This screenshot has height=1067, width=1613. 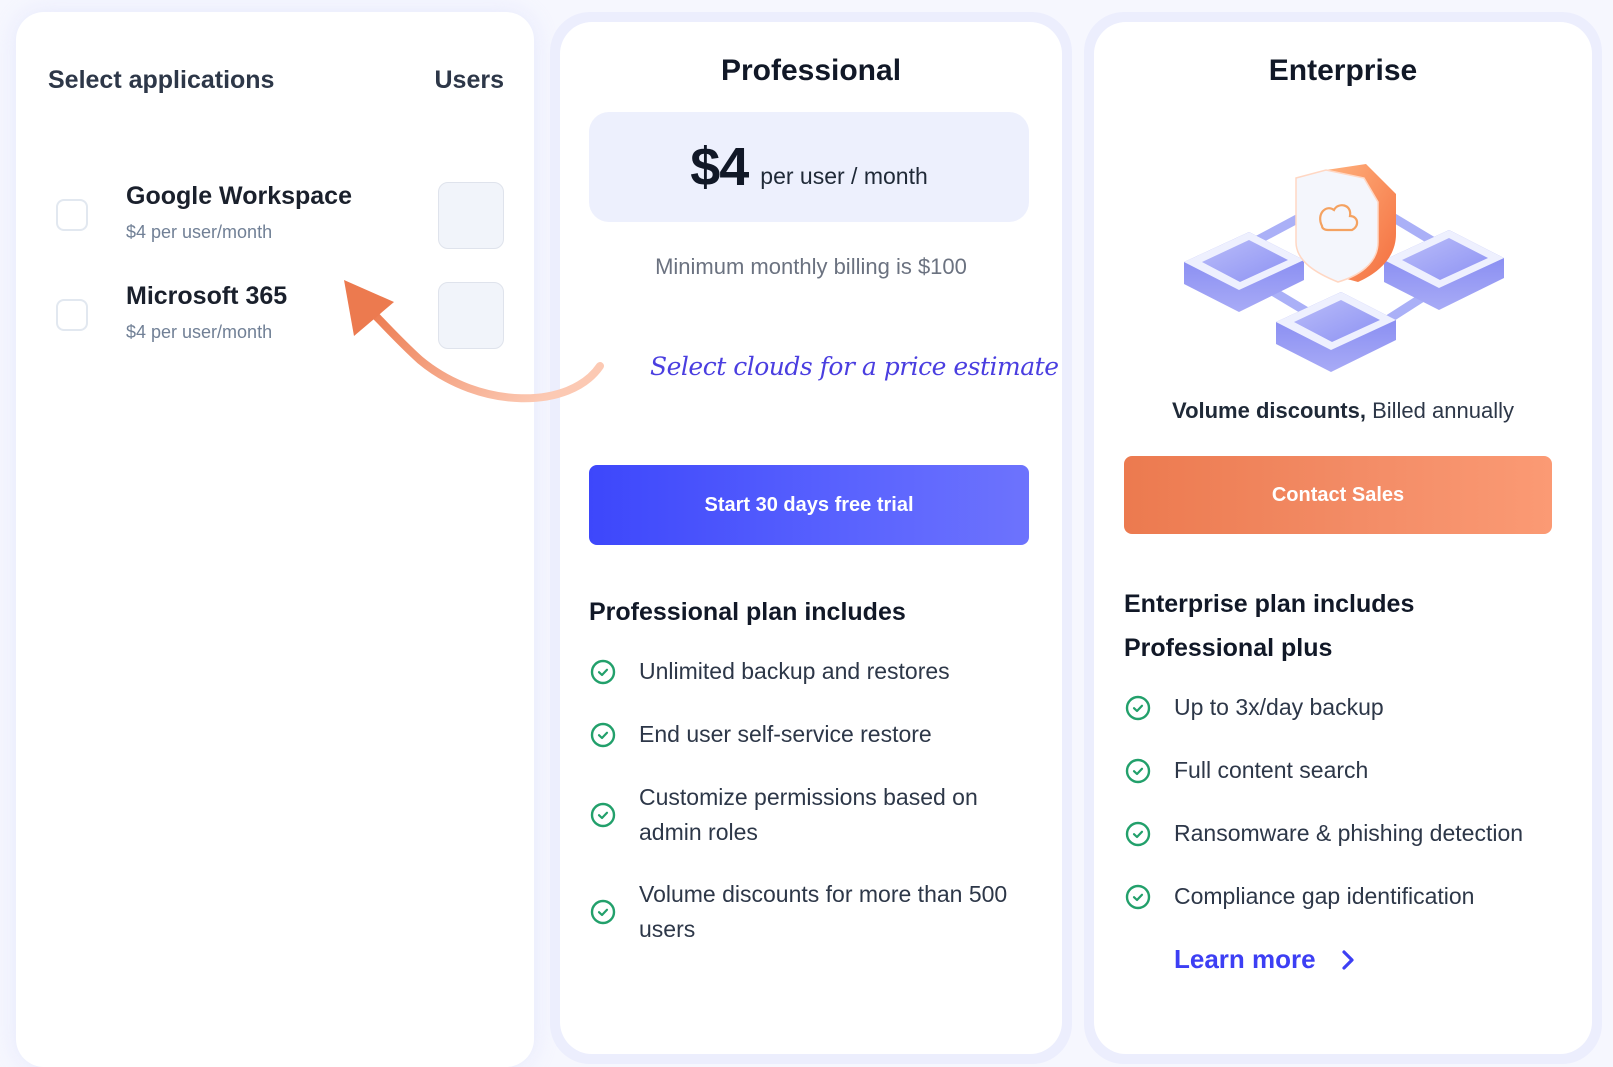 I want to click on users-heading: Users, so click(x=469, y=80).